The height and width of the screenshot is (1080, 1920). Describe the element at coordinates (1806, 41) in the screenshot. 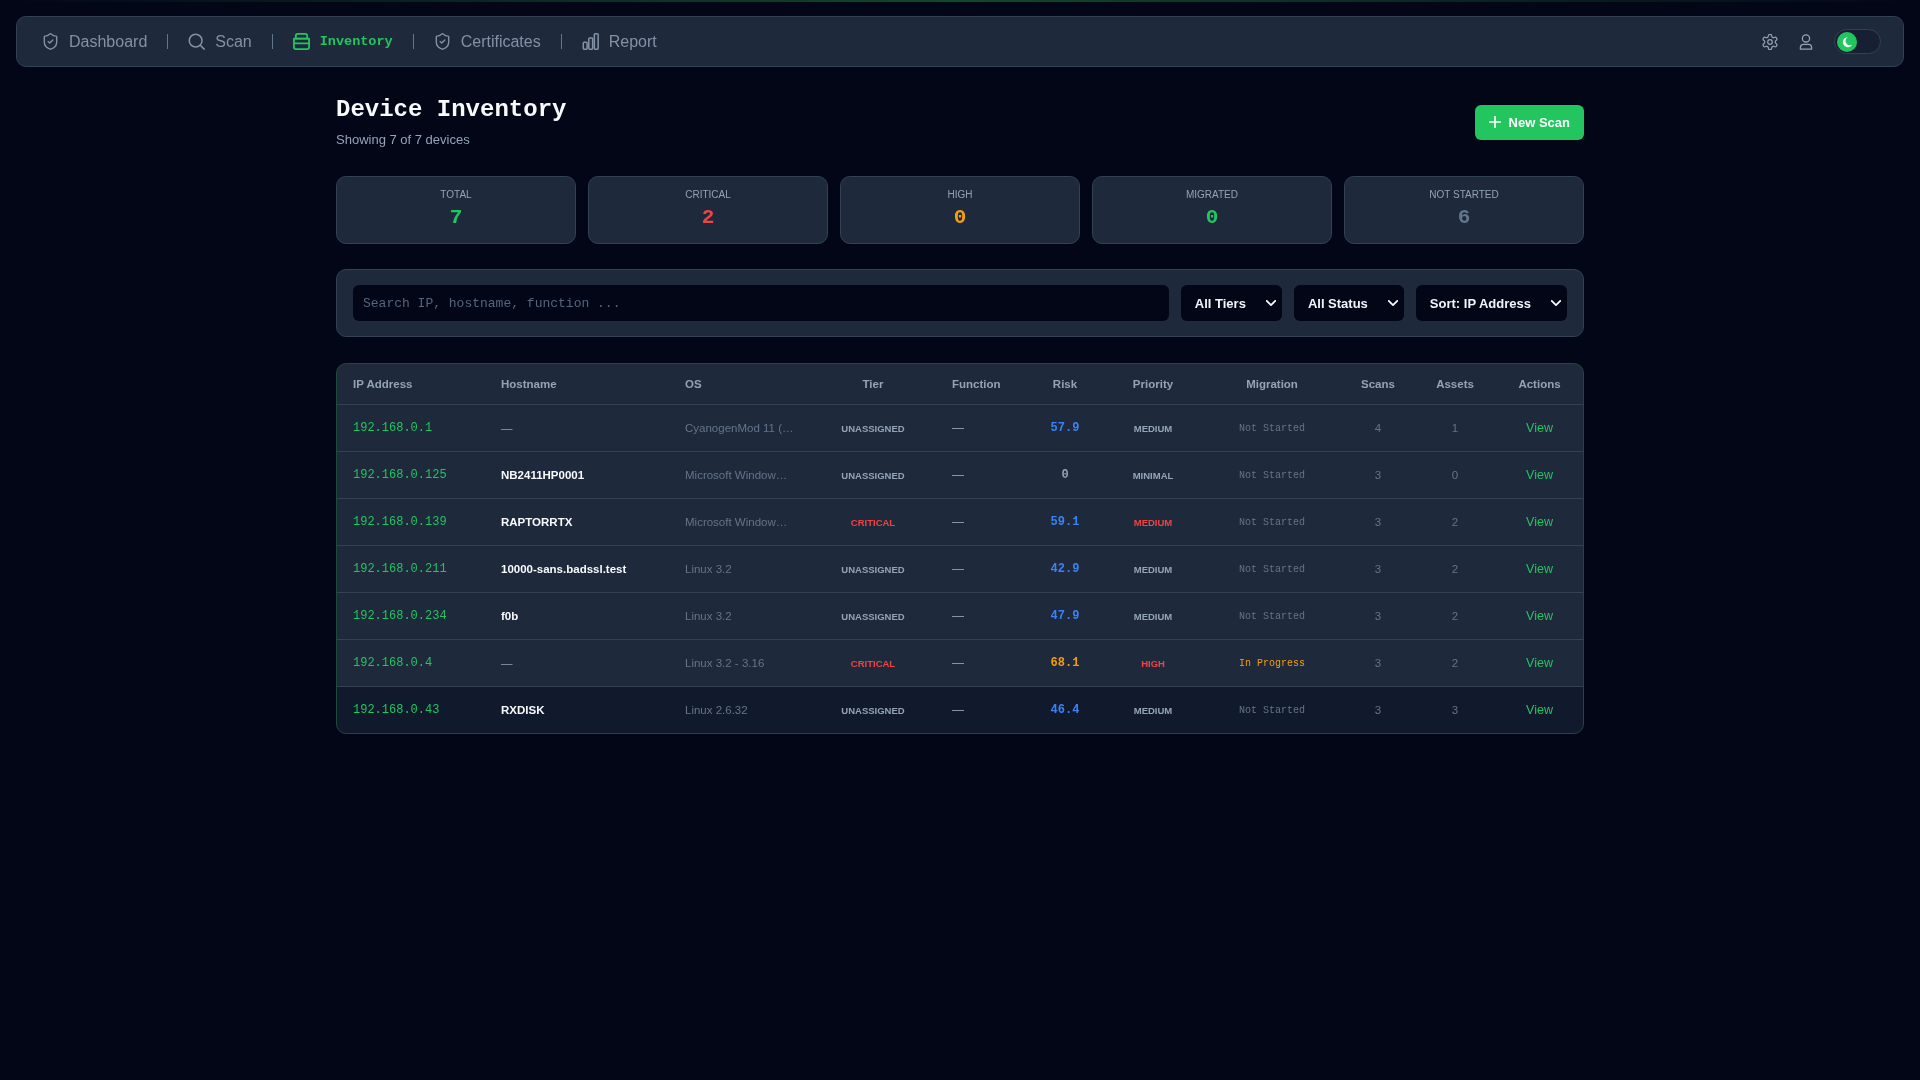

I see `user-icon` at that location.